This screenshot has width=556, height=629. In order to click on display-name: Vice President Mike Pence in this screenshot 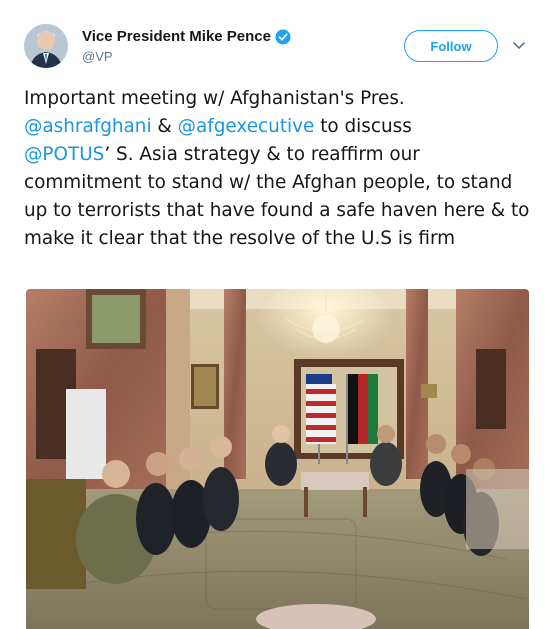, I will do `click(186, 36)`.